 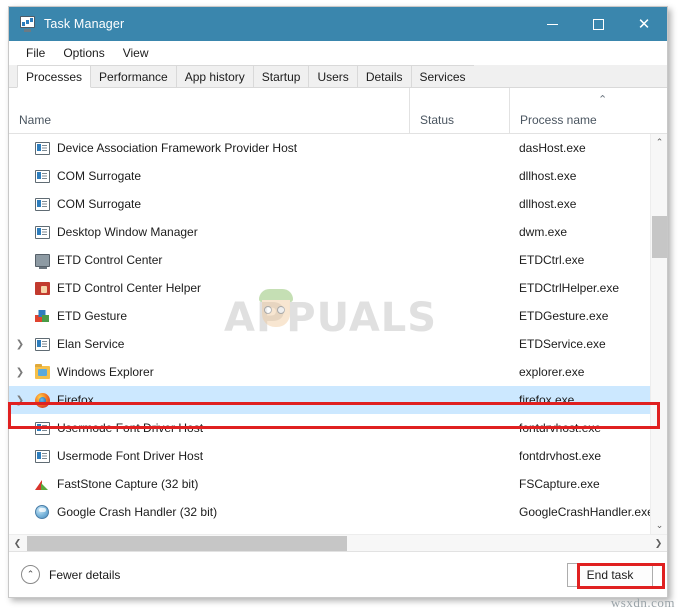 I want to click on column-headers: Name Status ⌃ Process name, so click(x=338, y=111).